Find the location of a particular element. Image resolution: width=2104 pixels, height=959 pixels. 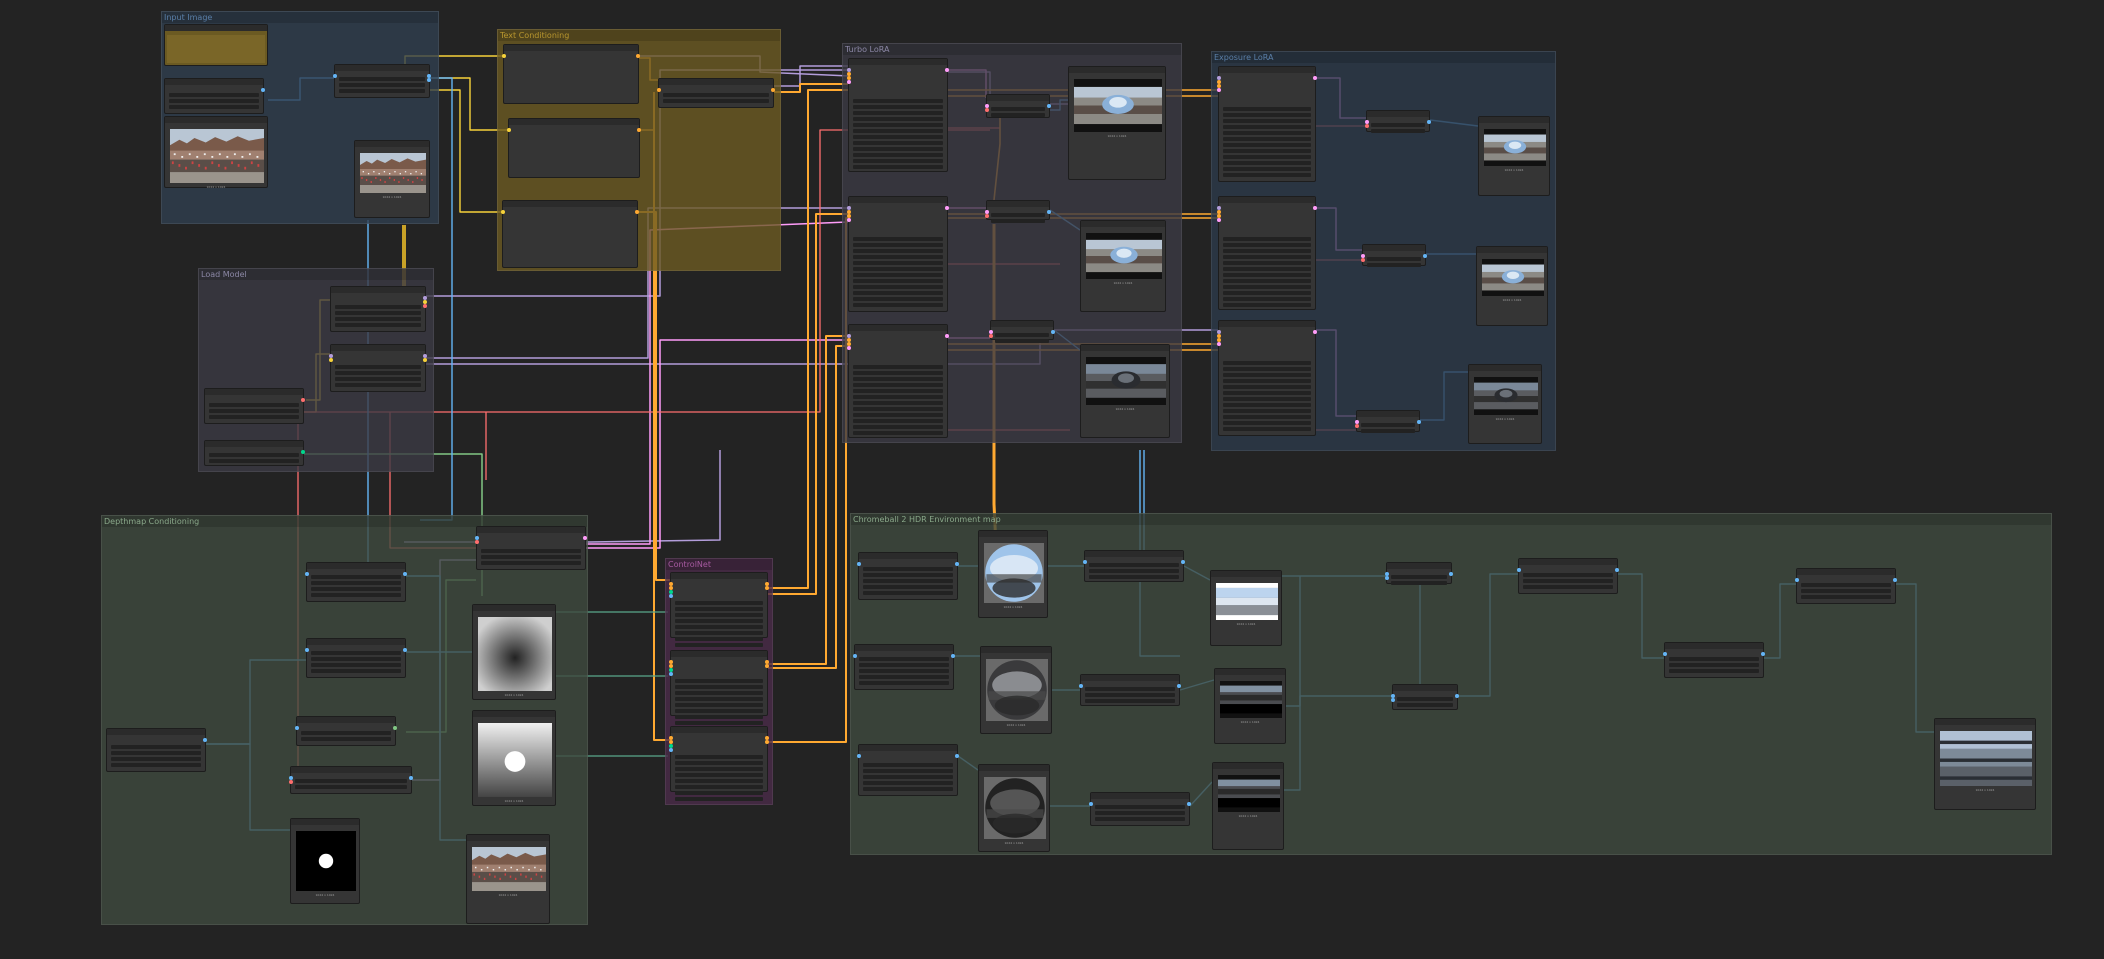

depth-anything-node is located at coordinates (356, 582).